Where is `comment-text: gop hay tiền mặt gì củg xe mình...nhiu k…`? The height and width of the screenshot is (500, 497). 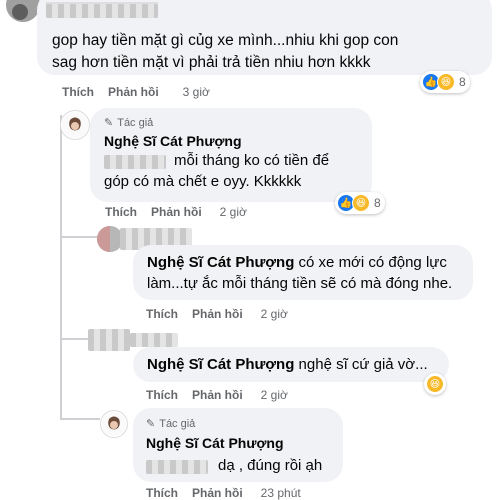 comment-text: gop hay tiền mặt gì củg xe mình...nhiu k… is located at coordinates (225, 51).